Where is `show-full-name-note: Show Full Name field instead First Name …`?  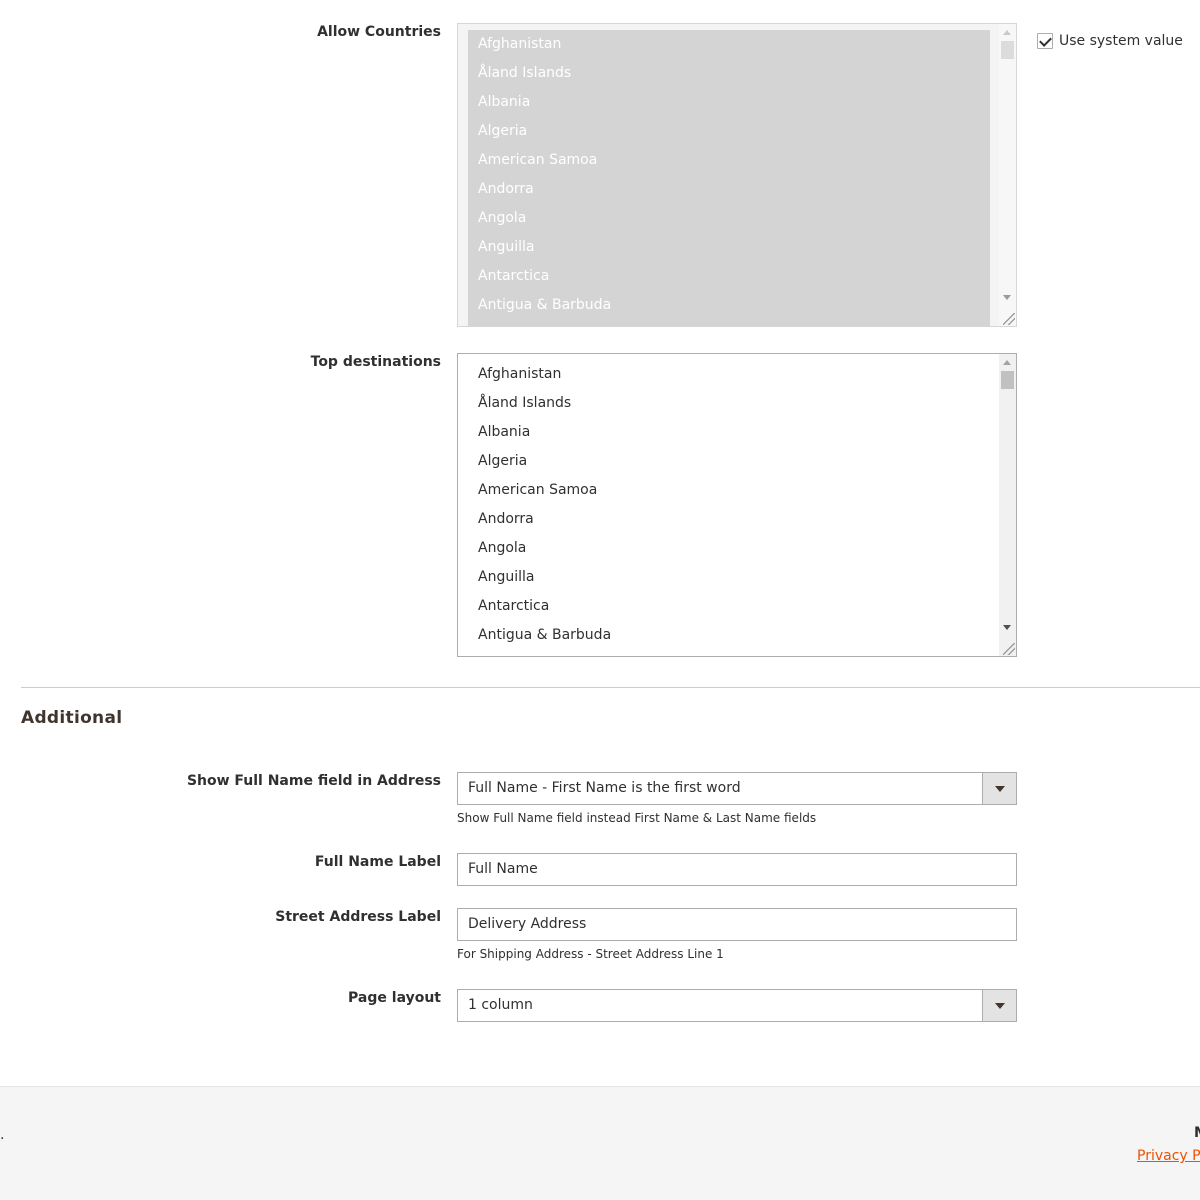 show-full-name-note: Show Full Name field instead First Name … is located at coordinates (637, 818).